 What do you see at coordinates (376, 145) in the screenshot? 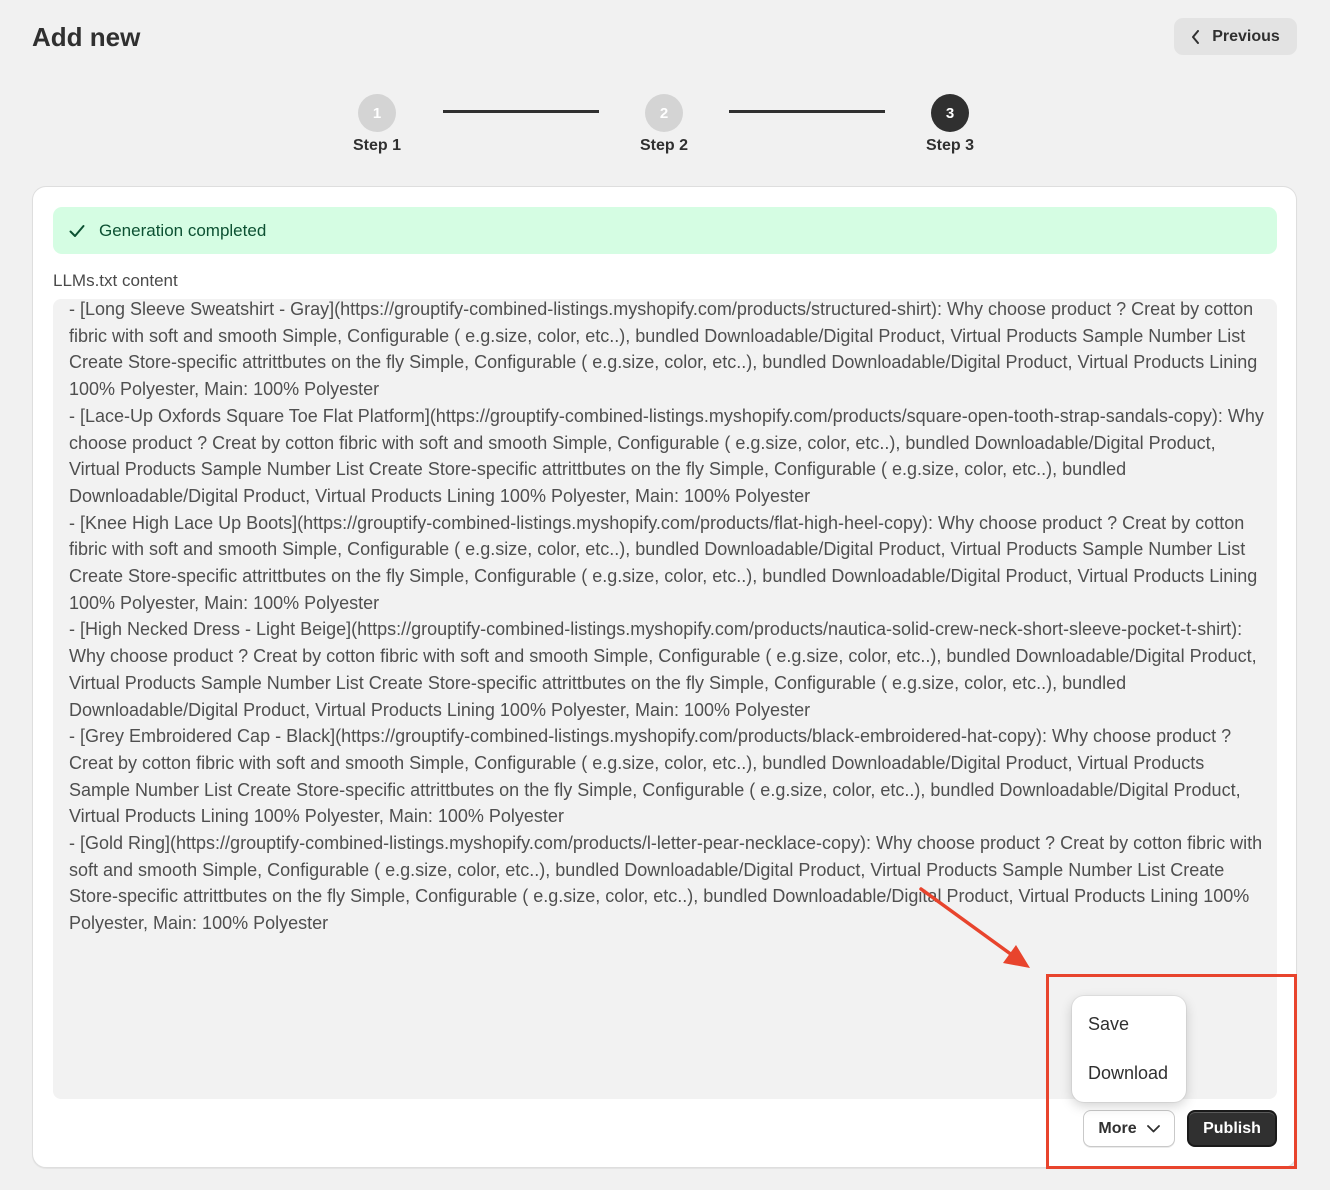
I see `step-1-label: Step 1` at bounding box center [376, 145].